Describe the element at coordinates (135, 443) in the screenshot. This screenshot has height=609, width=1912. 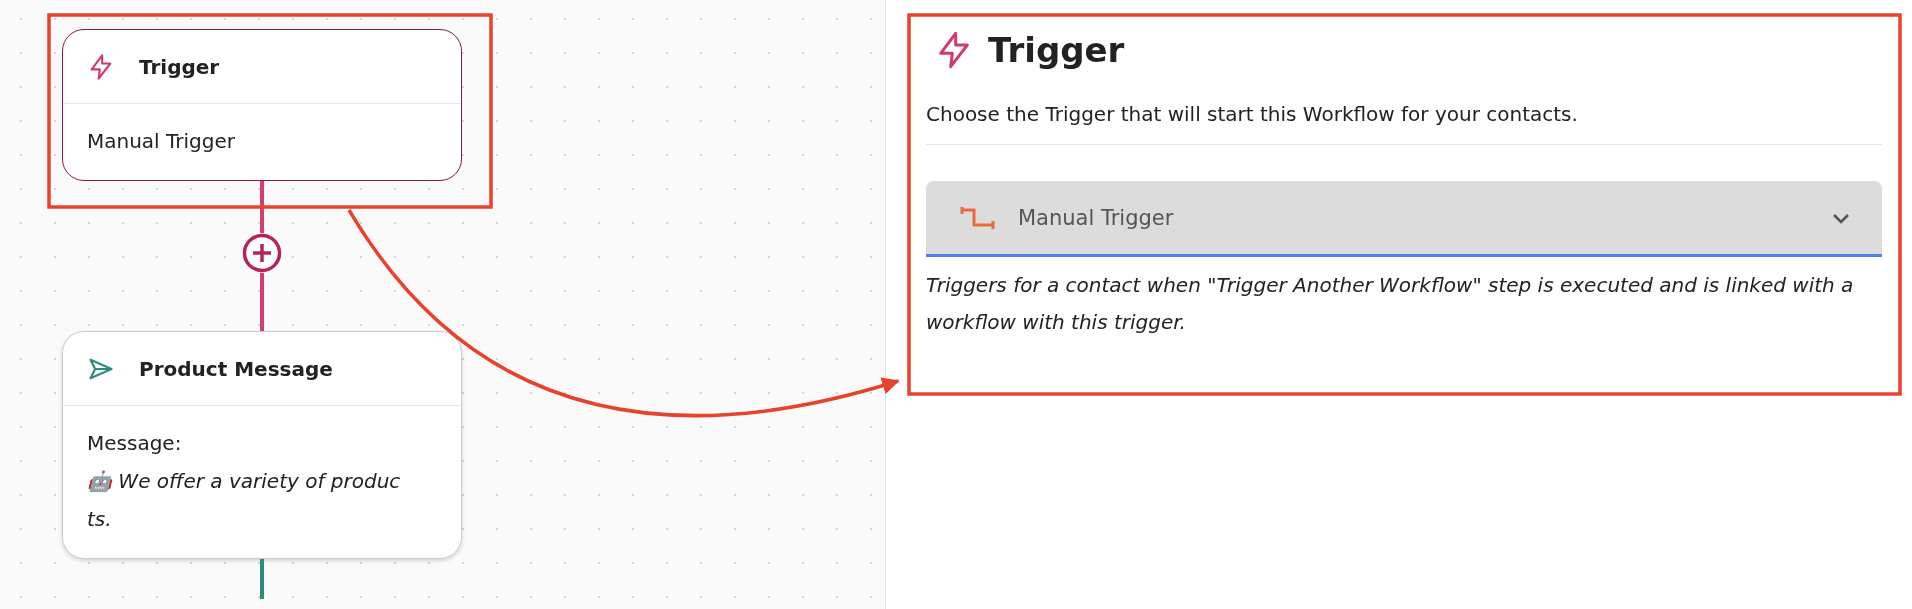
I see `message-label: Message:` at that location.